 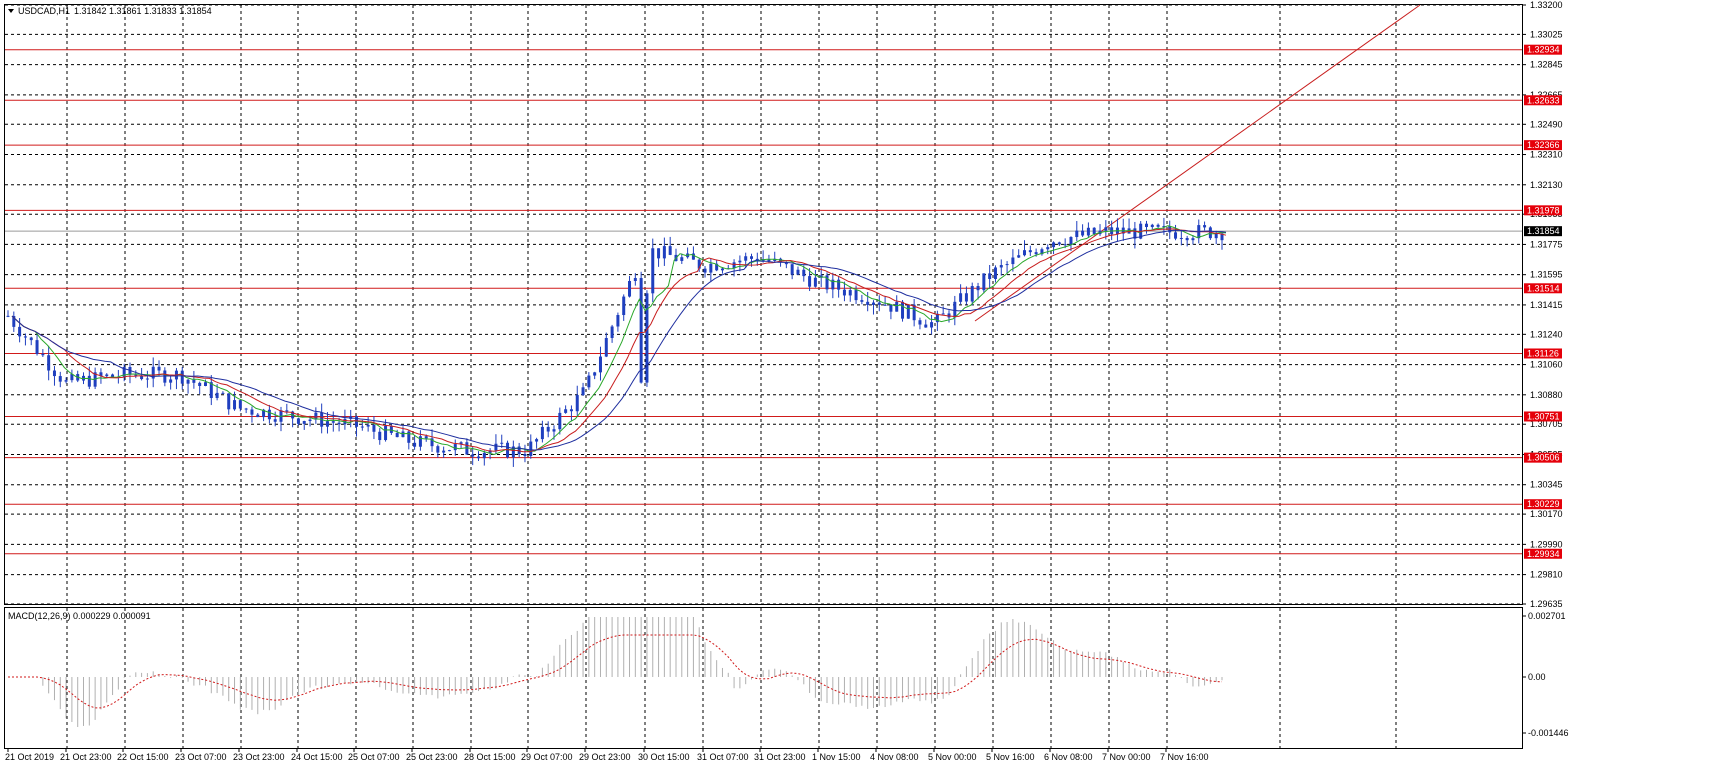 I want to click on level-price-label: 1.30229, so click(x=1543, y=504).